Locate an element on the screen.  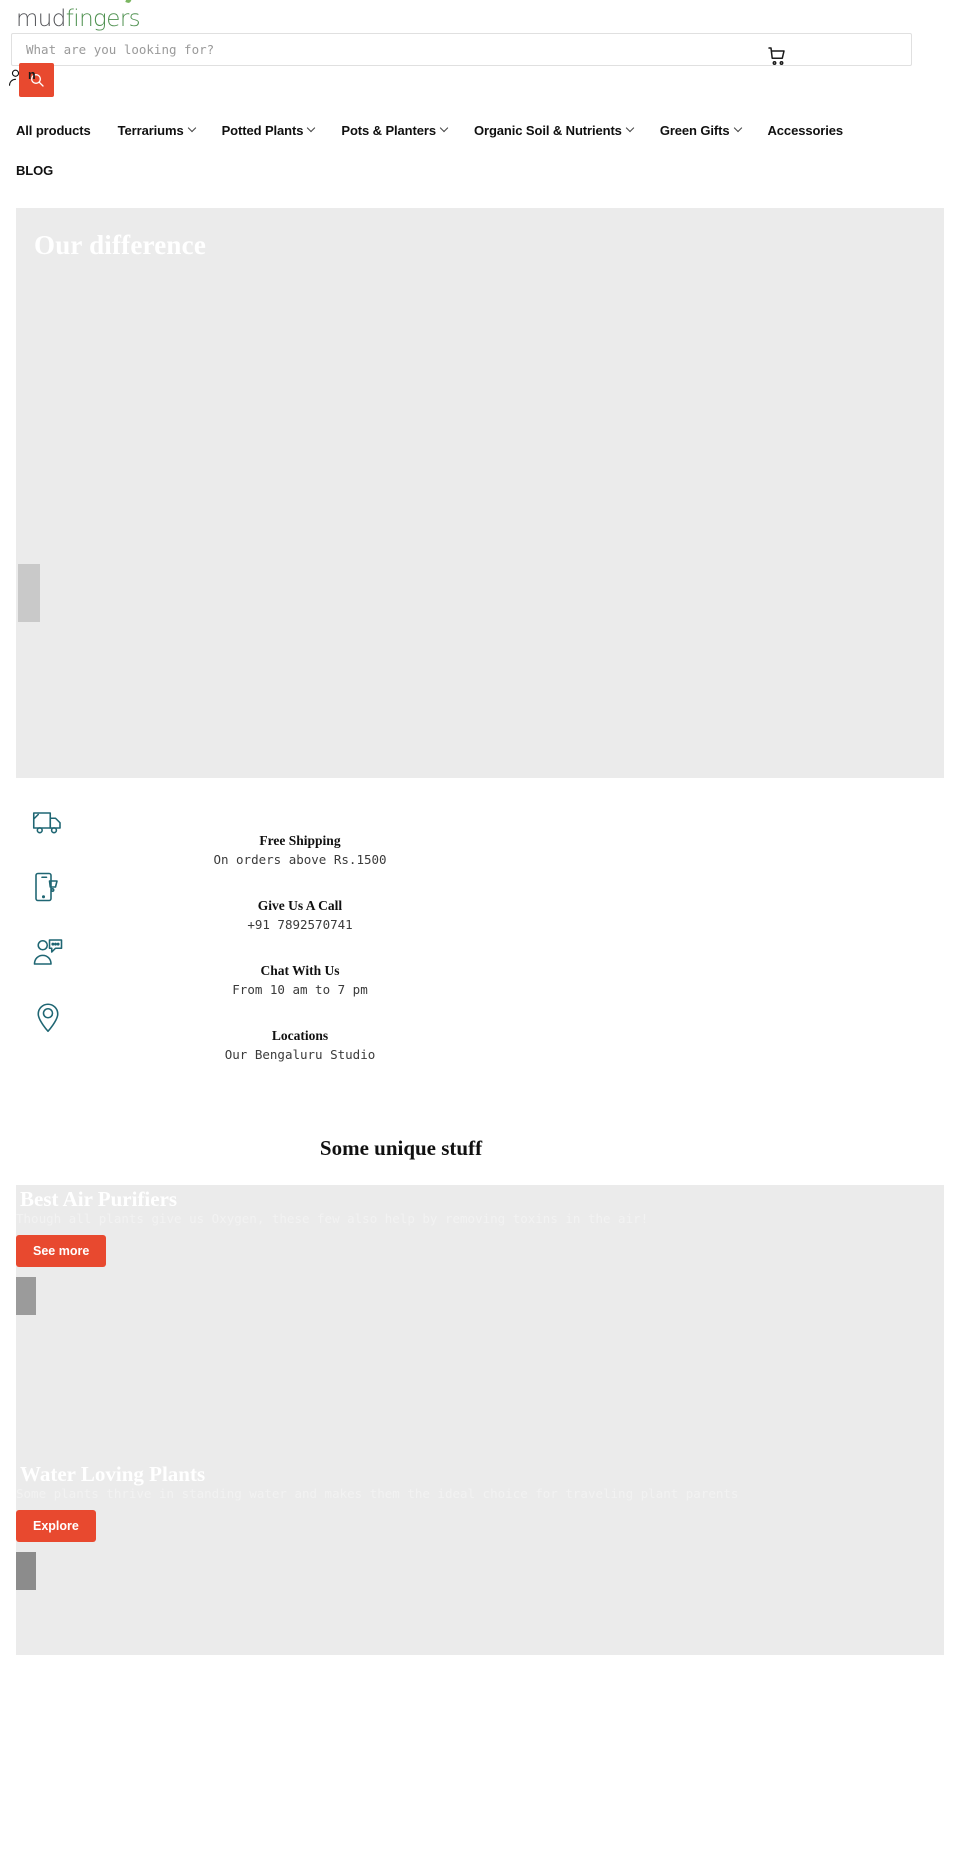
account-label: n is located at coordinates (32, 75).